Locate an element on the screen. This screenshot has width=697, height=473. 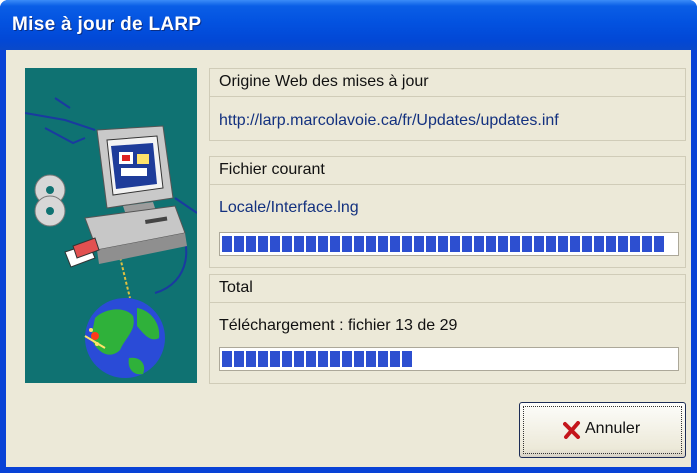
total-progress-bar is located at coordinates (449, 359).